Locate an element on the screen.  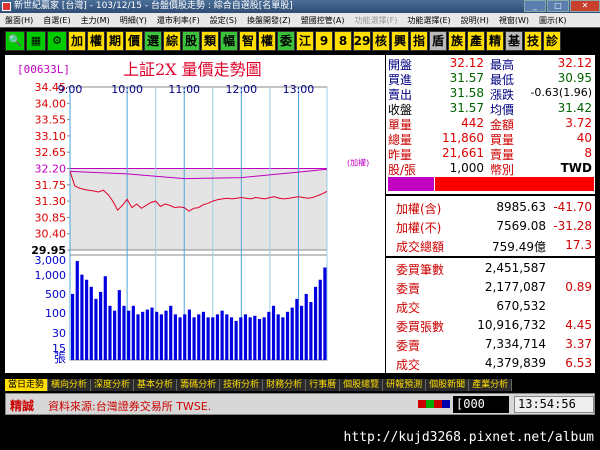
menu-item: 功能選擇(E) is located at coordinates (428, 20).